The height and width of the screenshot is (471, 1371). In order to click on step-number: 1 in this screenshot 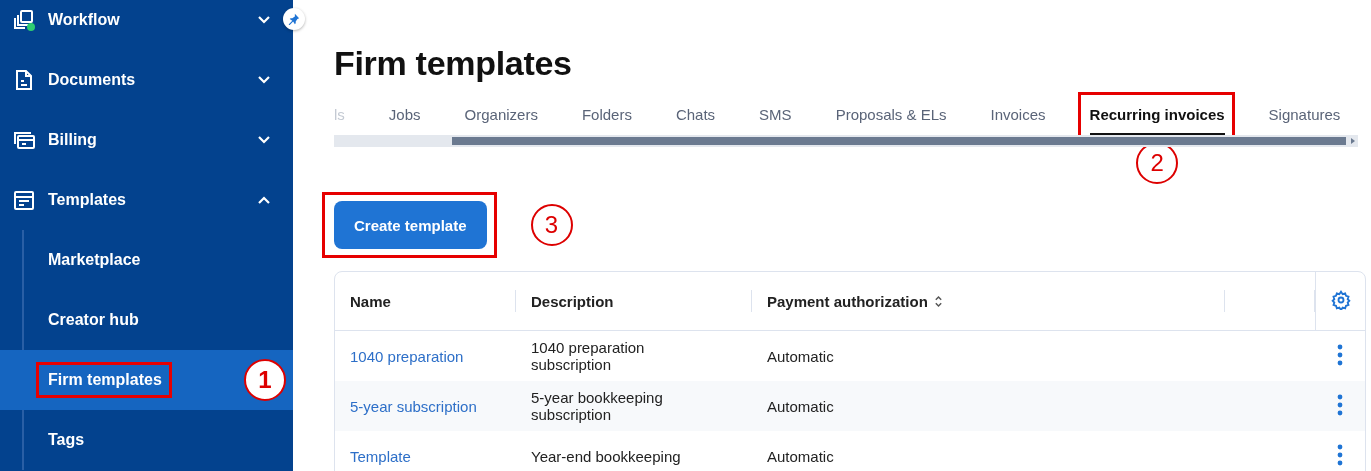, I will do `click(264, 380)`.